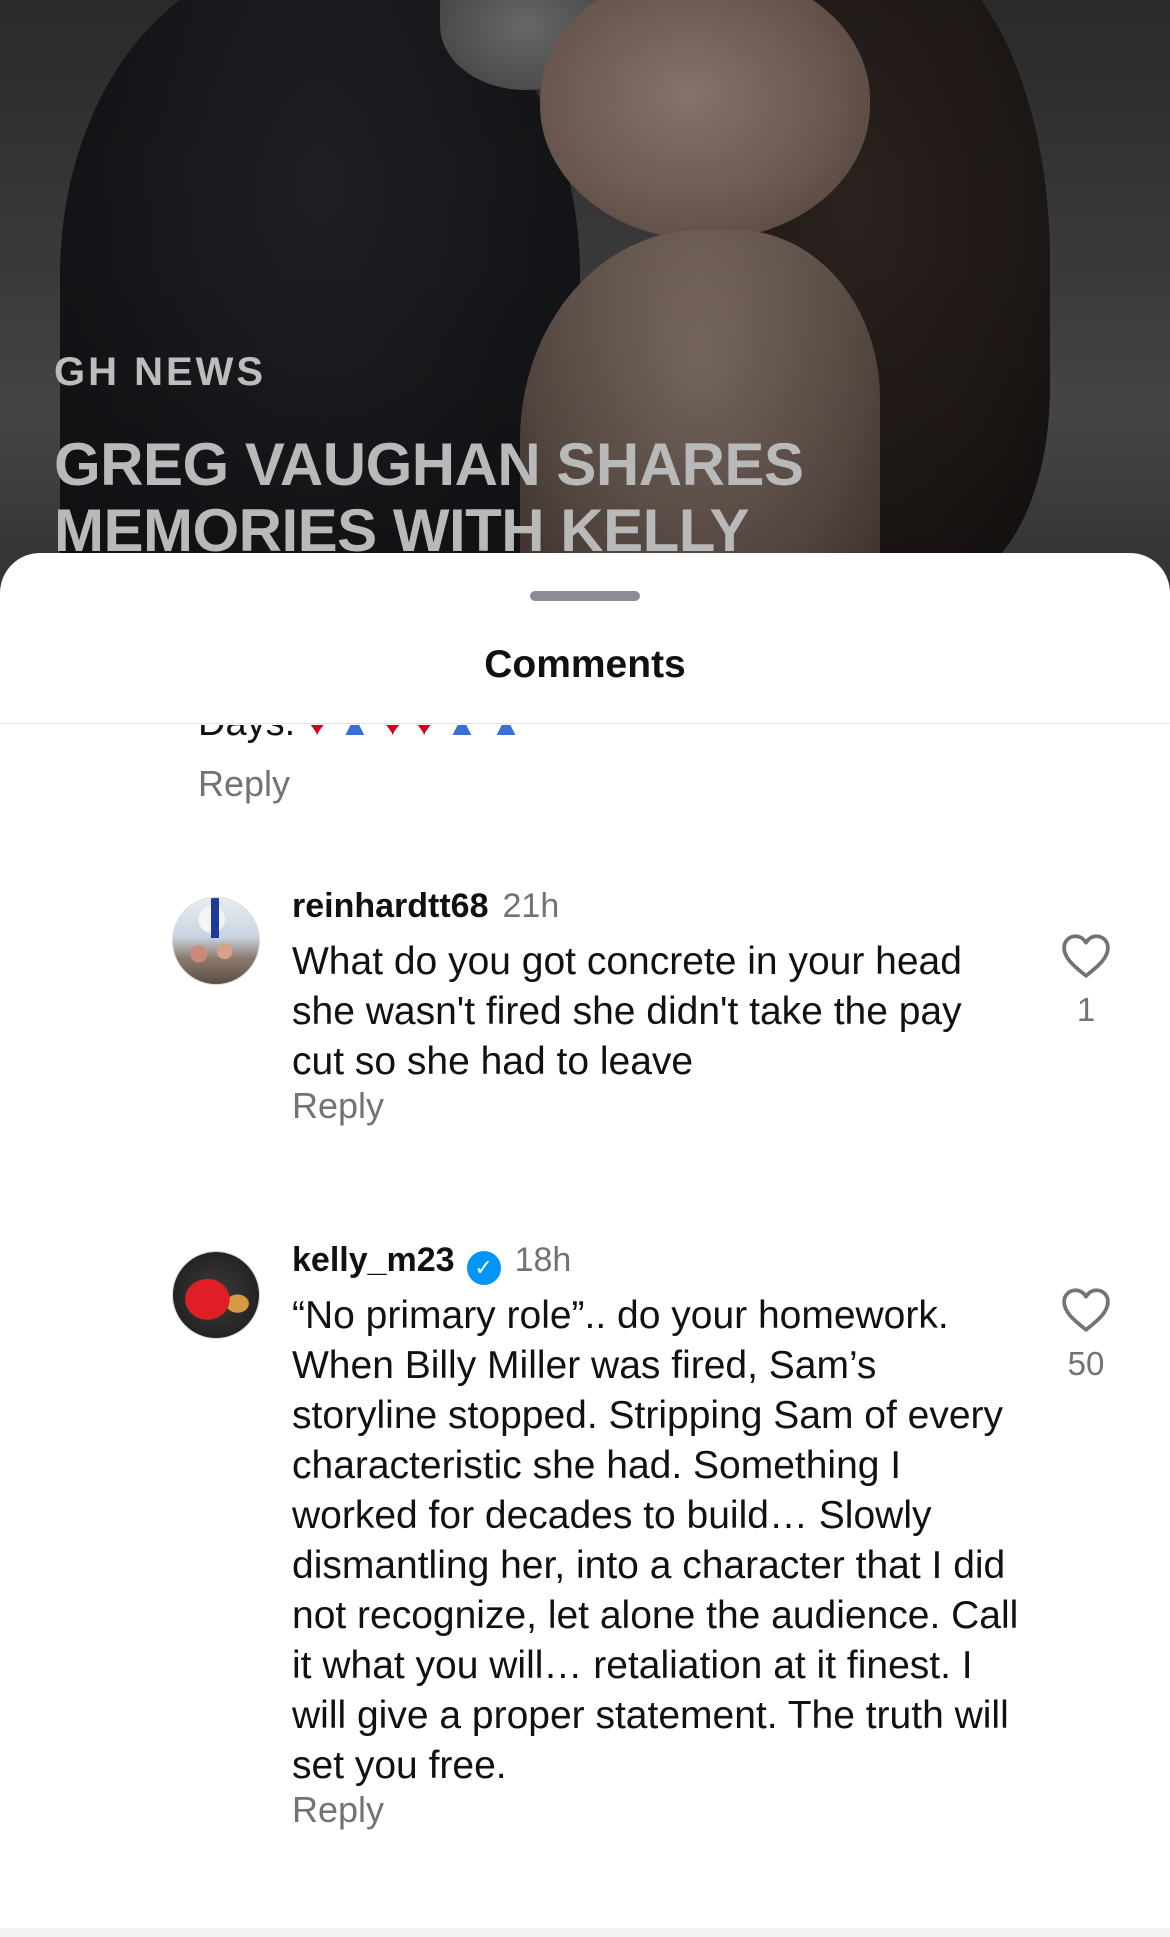 Image resolution: width=1170 pixels, height=1937 pixels. What do you see at coordinates (390, 906) in the screenshot?
I see `comment-username: reinhardtt68` at bounding box center [390, 906].